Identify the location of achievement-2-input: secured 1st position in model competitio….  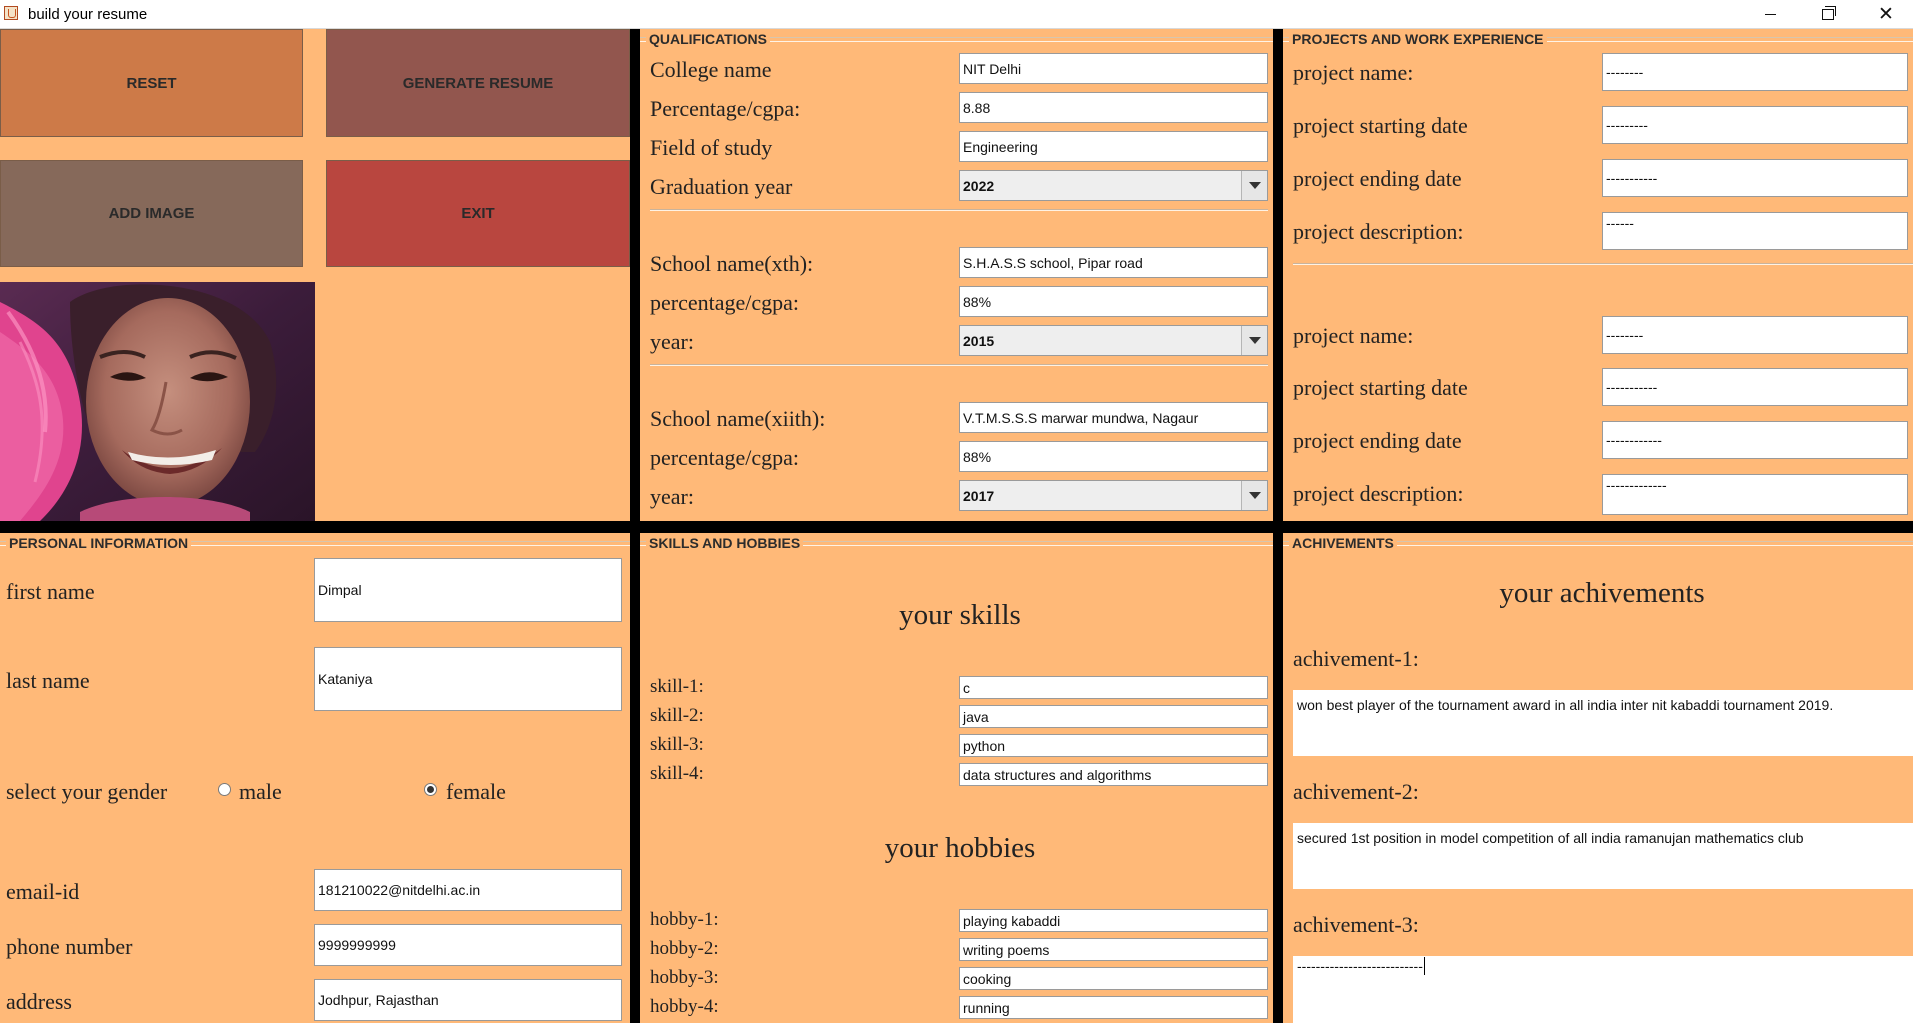
(1603, 856).